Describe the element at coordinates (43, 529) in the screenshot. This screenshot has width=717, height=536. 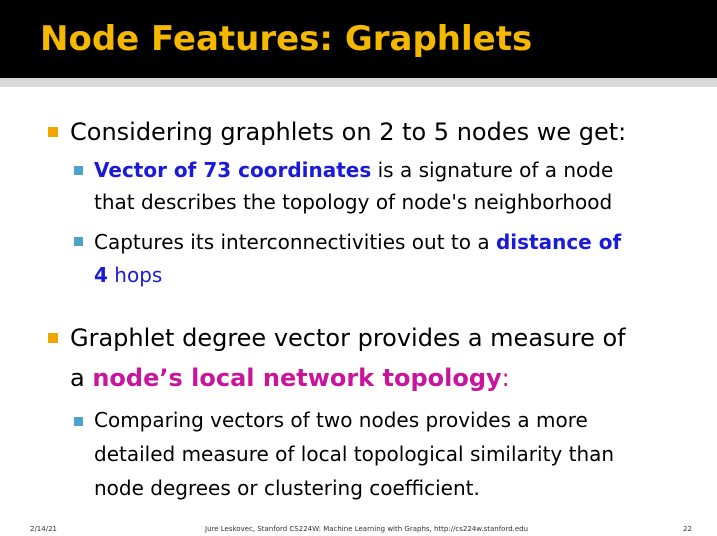
I see `footer-date: 2/14/21` at that location.